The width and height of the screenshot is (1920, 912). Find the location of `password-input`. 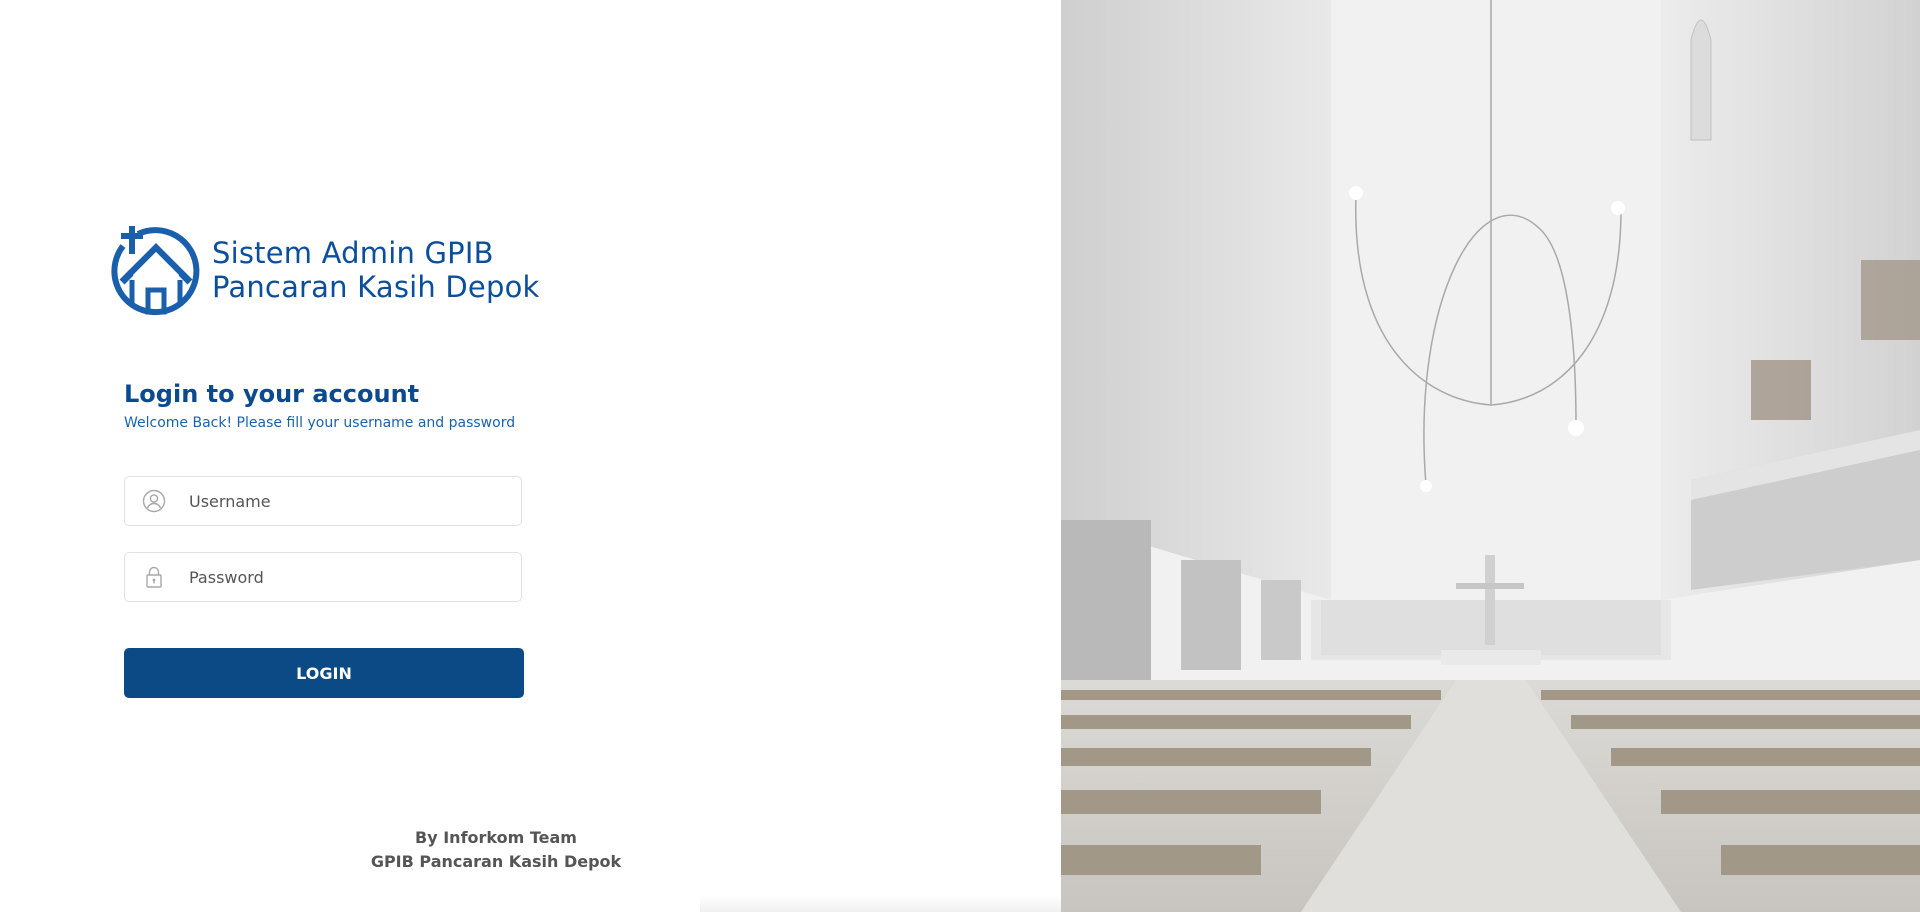

password-input is located at coordinates (349, 577).